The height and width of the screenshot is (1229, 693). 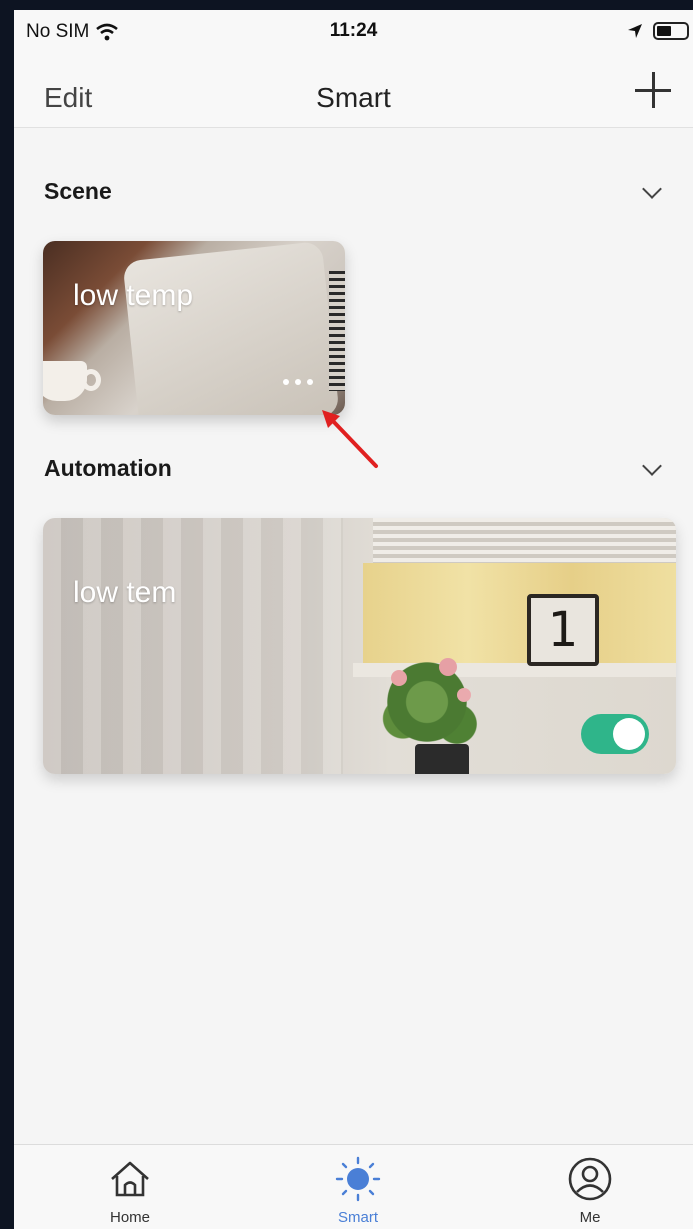 I want to click on automation-toggle, so click(x=615, y=734).